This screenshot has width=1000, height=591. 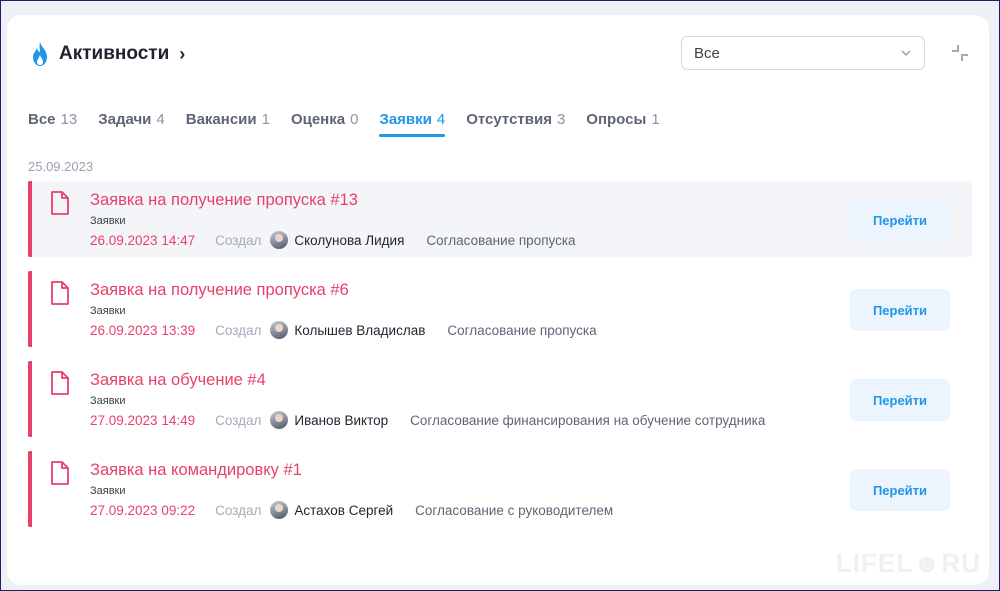 What do you see at coordinates (349, 240) in the screenshot?
I see `author-name: Сколунова Лидия` at bounding box center [349, 240].